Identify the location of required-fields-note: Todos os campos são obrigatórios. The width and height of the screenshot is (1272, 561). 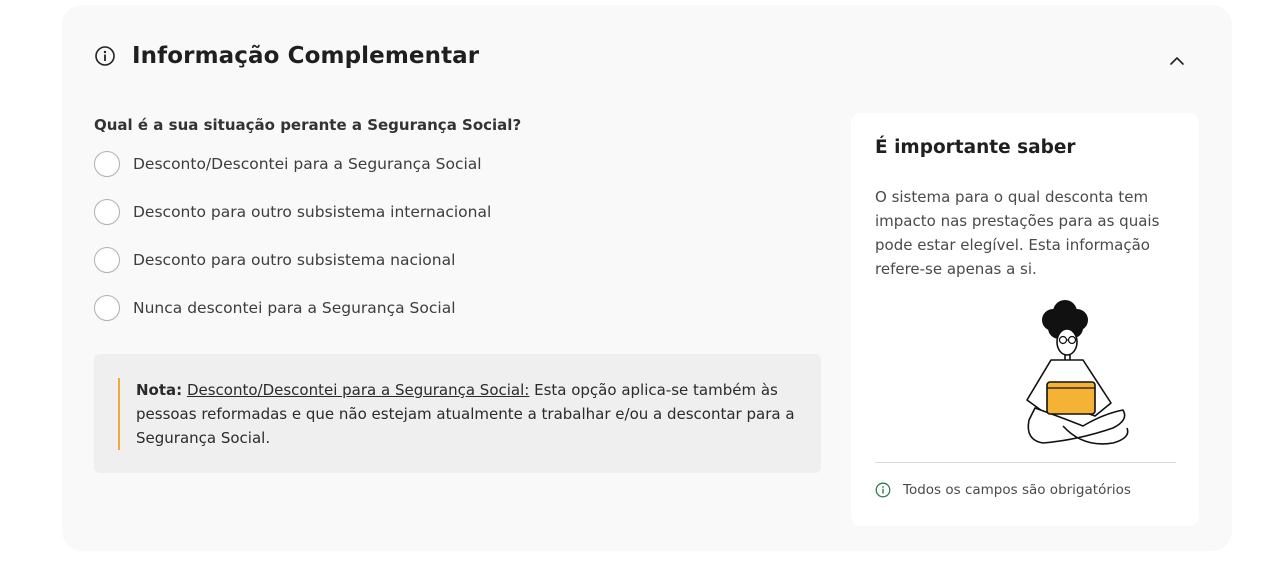
(1003, 490).